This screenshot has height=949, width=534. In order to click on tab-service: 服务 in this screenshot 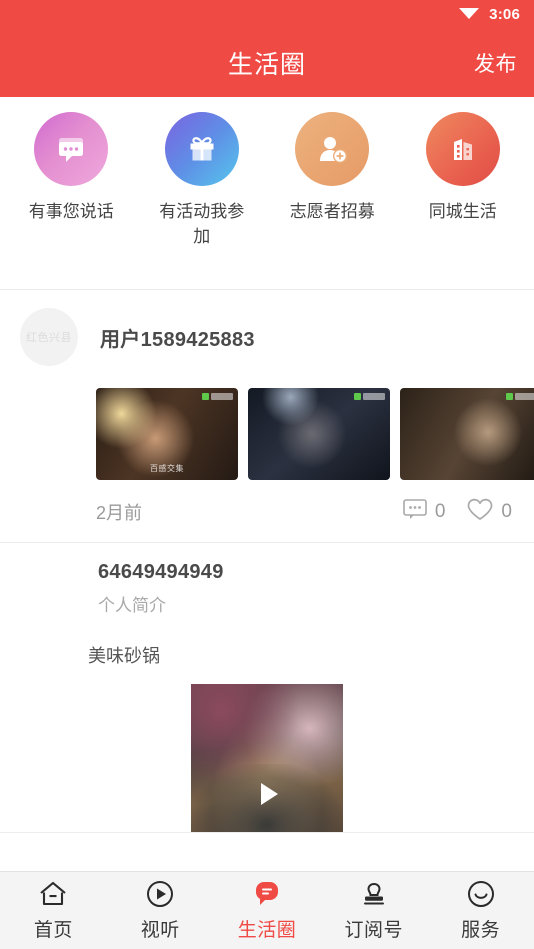, I will do `click(480, 911)`.